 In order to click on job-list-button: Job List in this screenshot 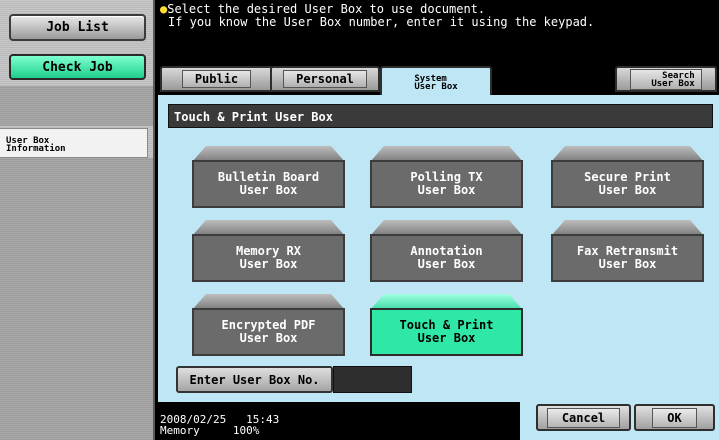, I will do `click(77, 27)`.